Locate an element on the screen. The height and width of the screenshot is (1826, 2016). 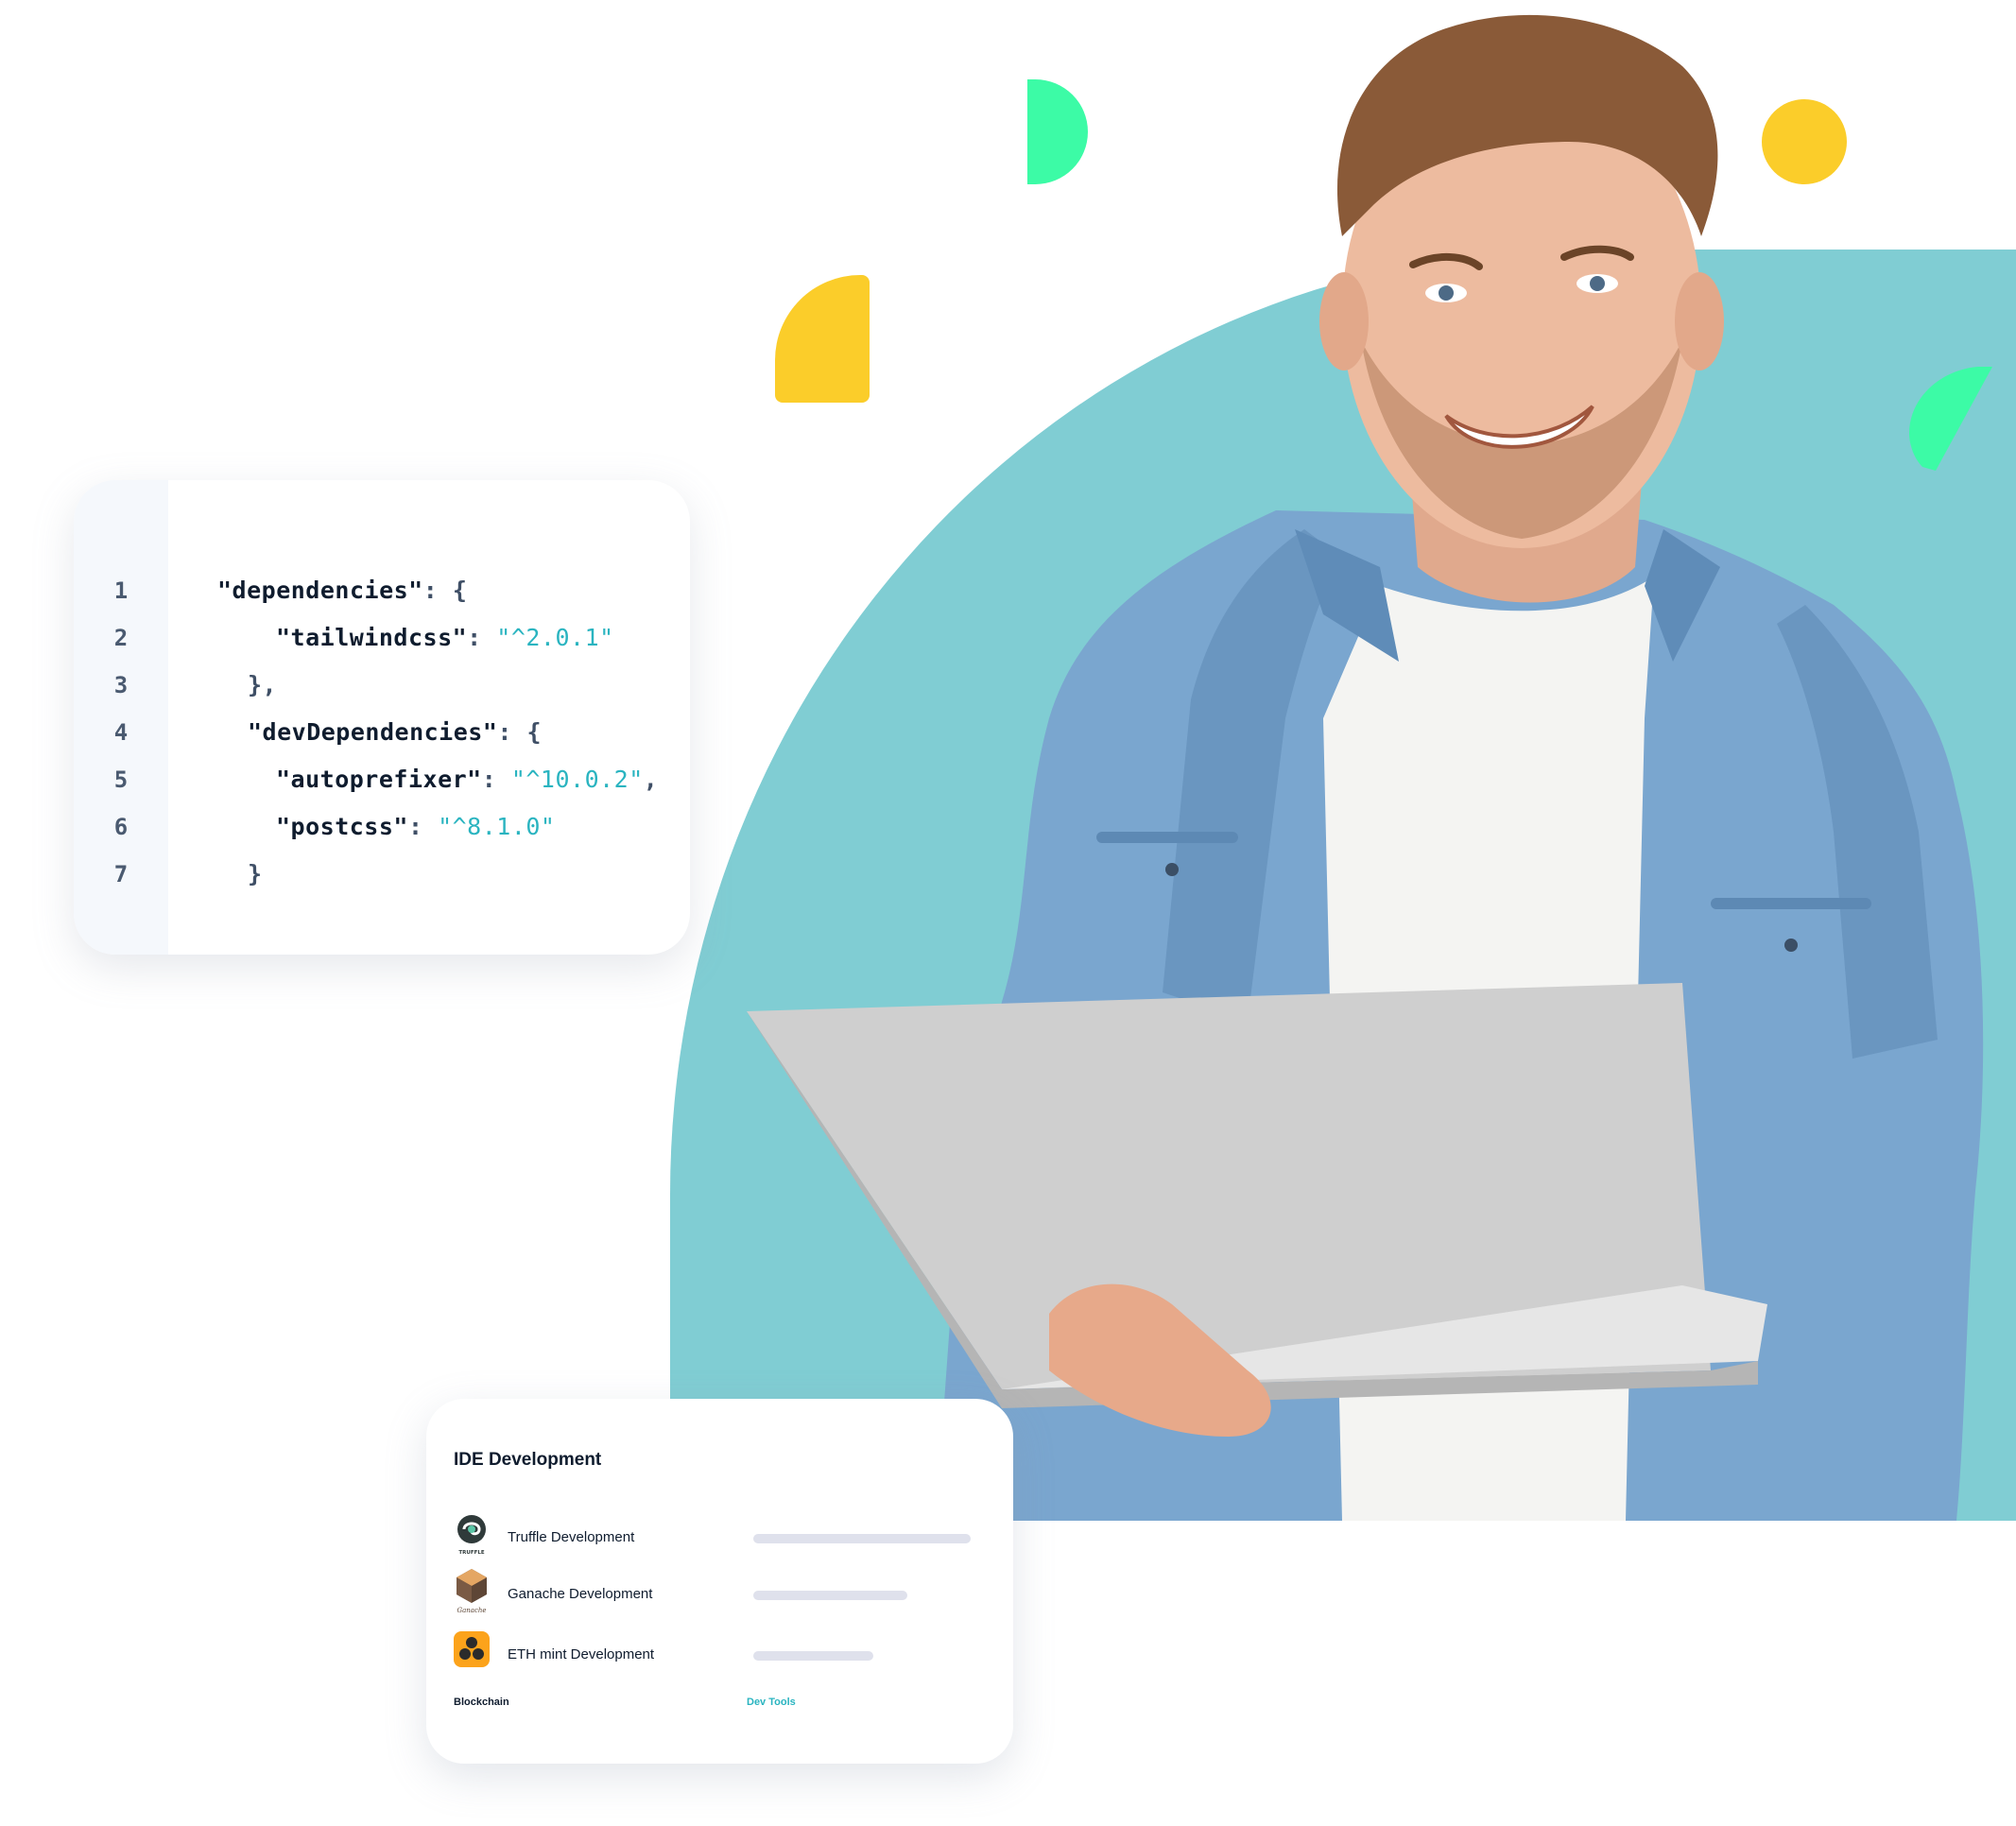
category-label: Blockchain is located at coordinates (481, 1702).